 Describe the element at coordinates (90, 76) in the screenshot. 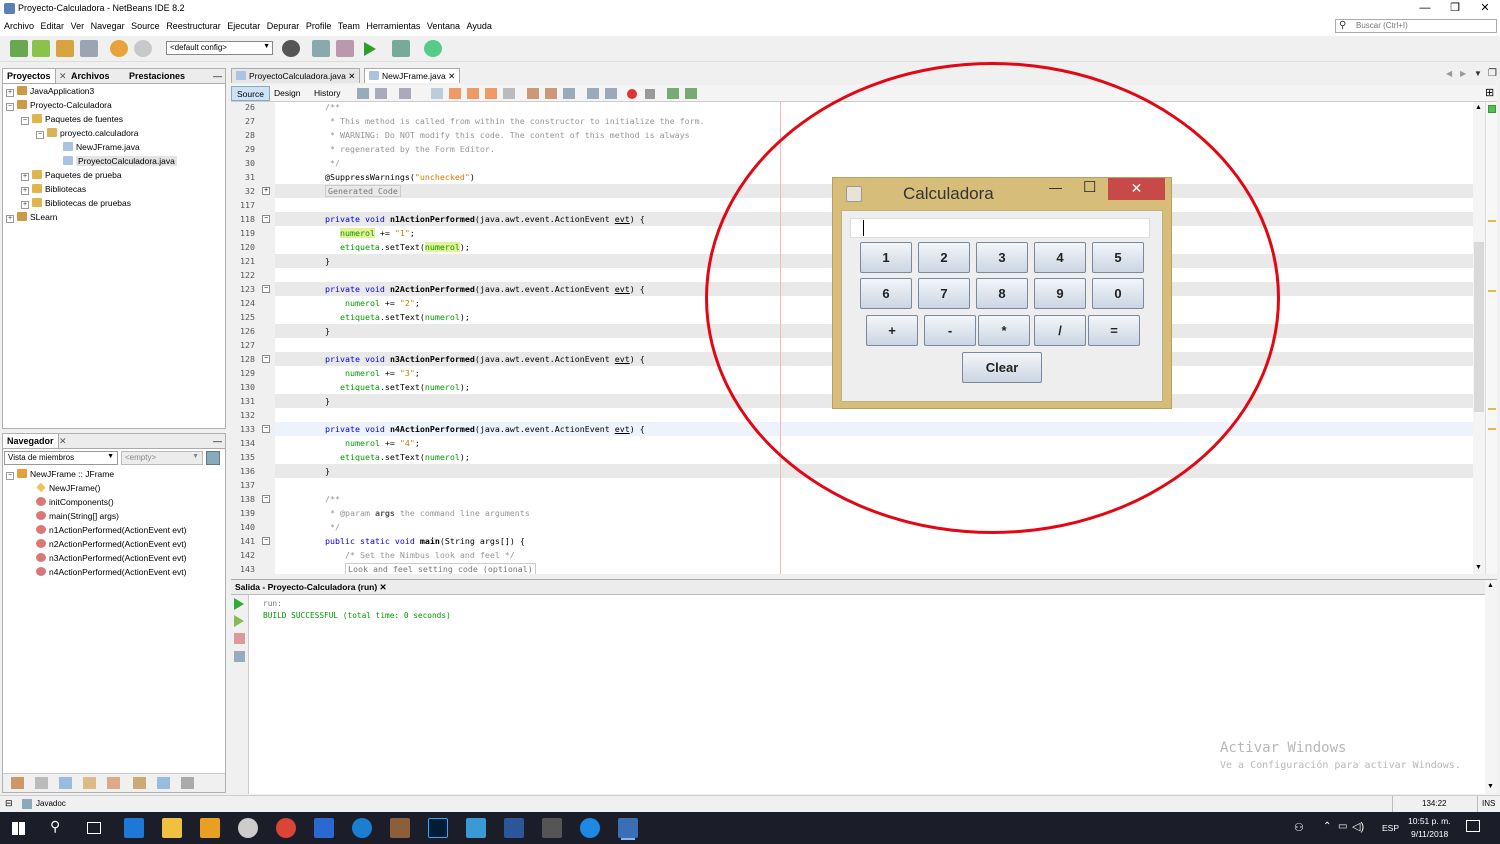

I see `tab-archivos: Archivos` at that location.